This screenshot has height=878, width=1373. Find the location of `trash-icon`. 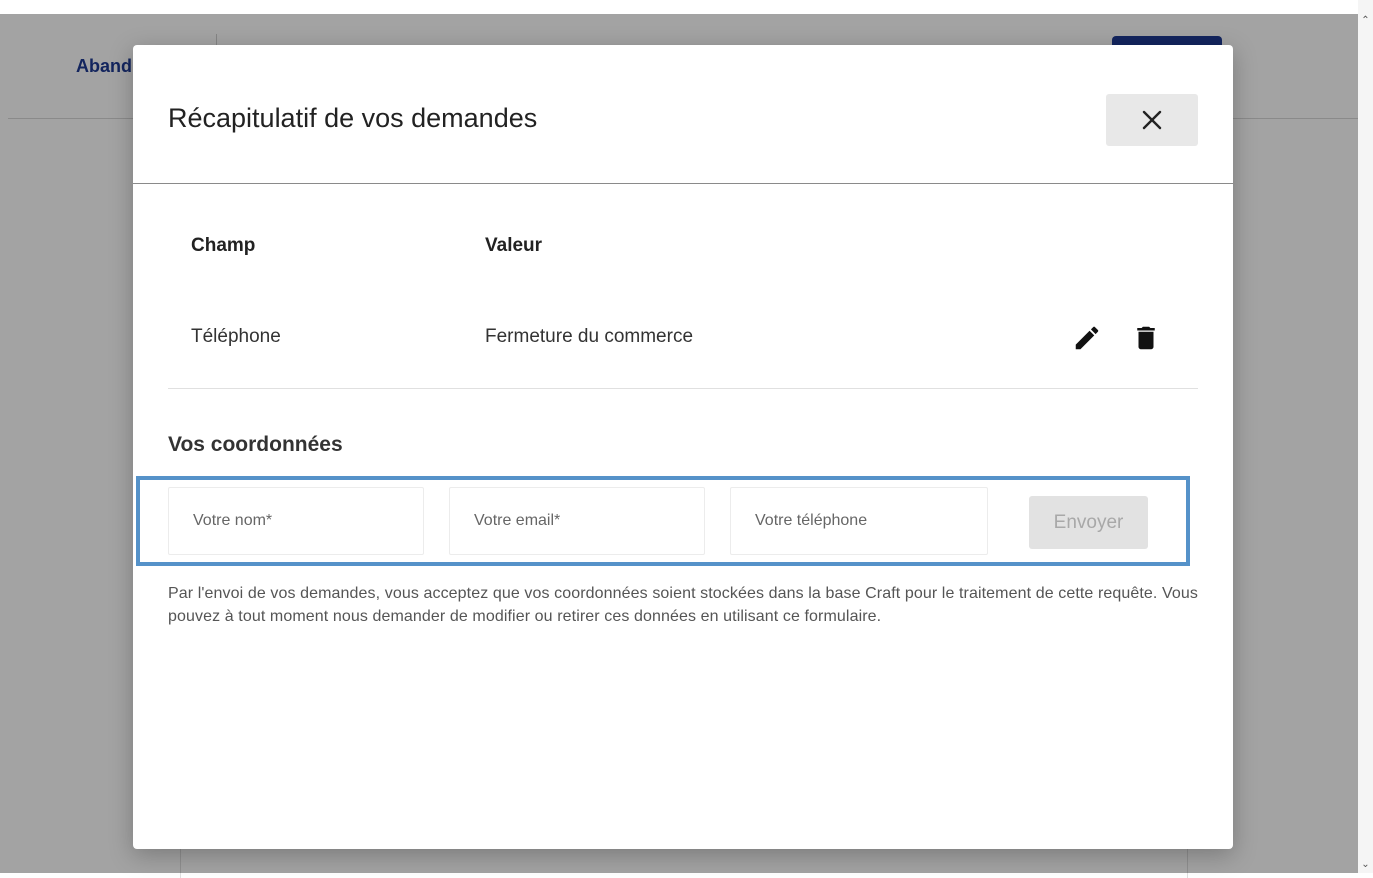

trash-icon is located at coordinates (1146, 338).